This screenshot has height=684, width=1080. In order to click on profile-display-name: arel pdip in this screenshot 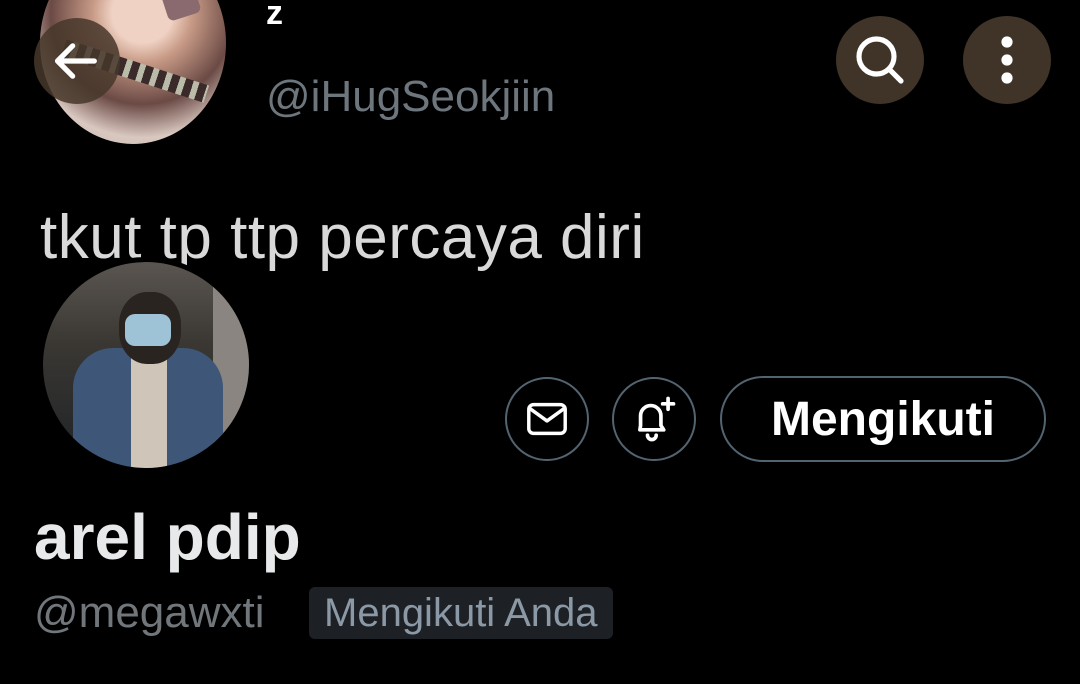, I will do `click(167, 537)`.